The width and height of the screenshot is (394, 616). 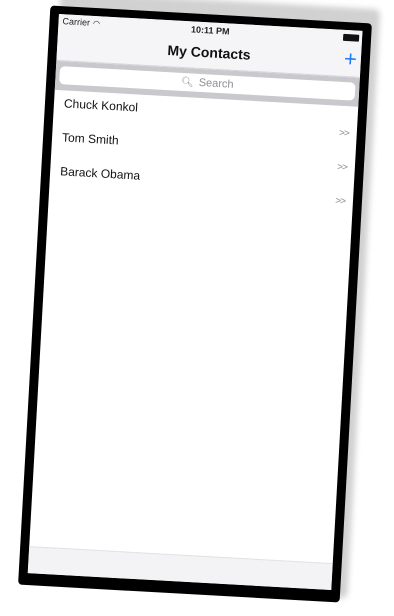 What do you see at coordinates (350, 59) in the screenshot?
I see `add-contact-button: +` at bounding box center [350, 59].